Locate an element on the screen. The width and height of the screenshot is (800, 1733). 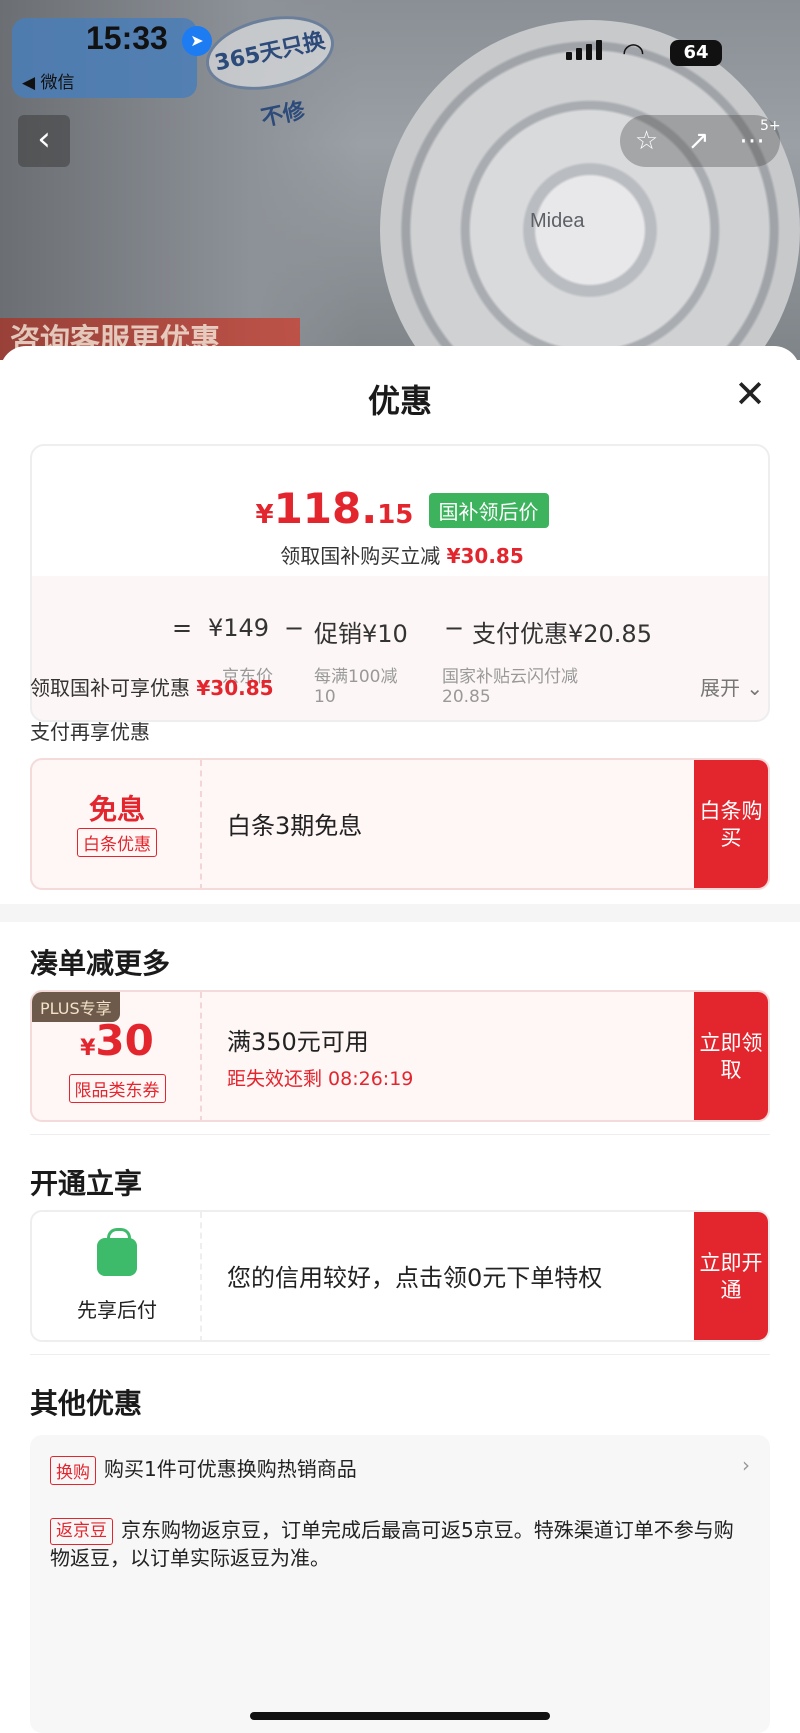
pay-discount-amount: 支付优惠¥20.85 is located at coordinates (562, 634).